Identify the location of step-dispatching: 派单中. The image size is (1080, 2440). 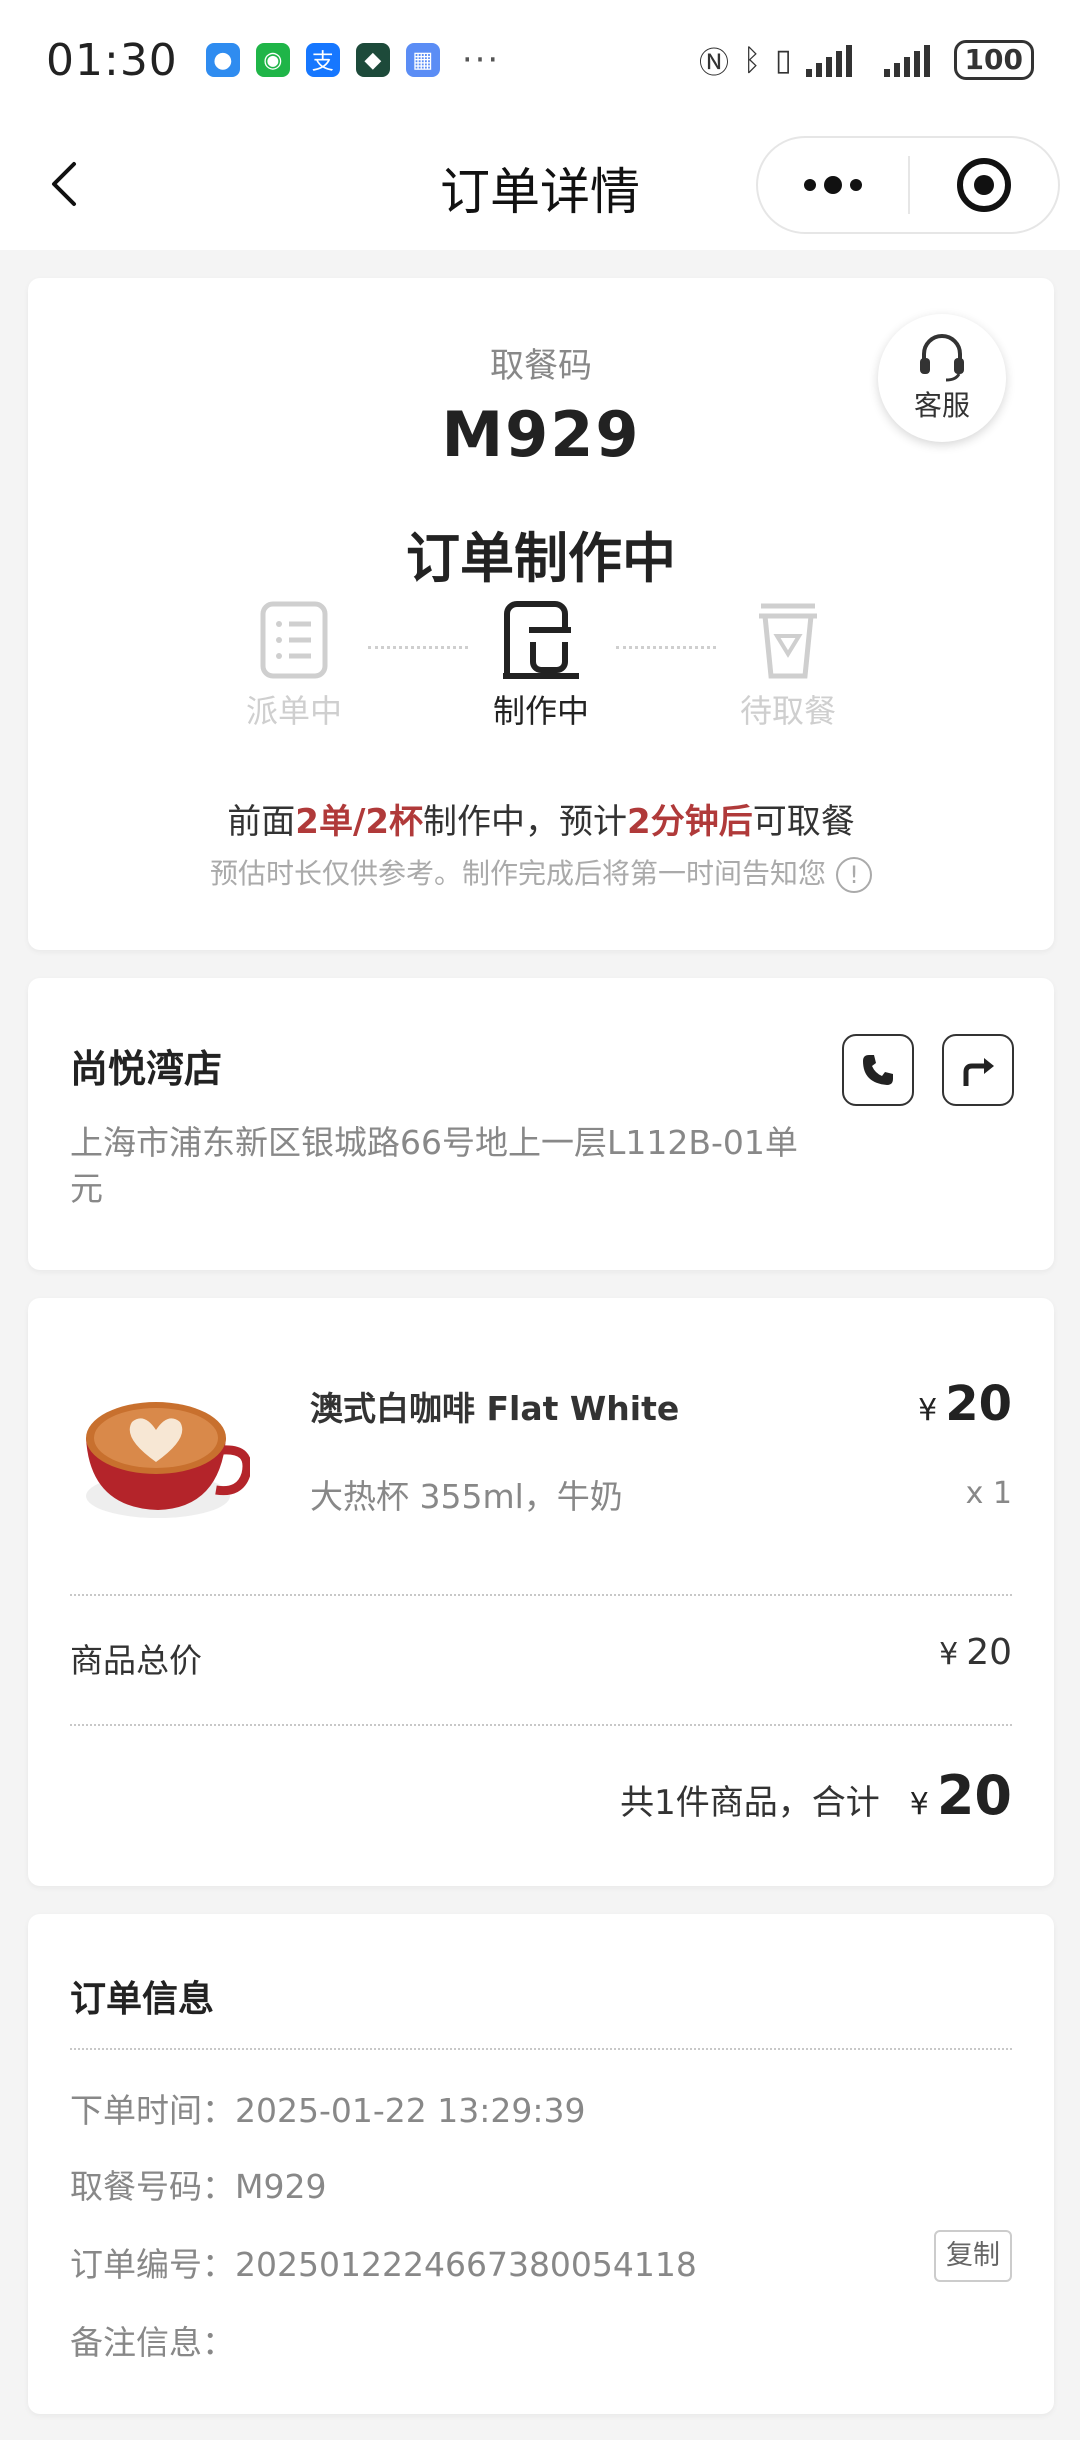
(294, 666).